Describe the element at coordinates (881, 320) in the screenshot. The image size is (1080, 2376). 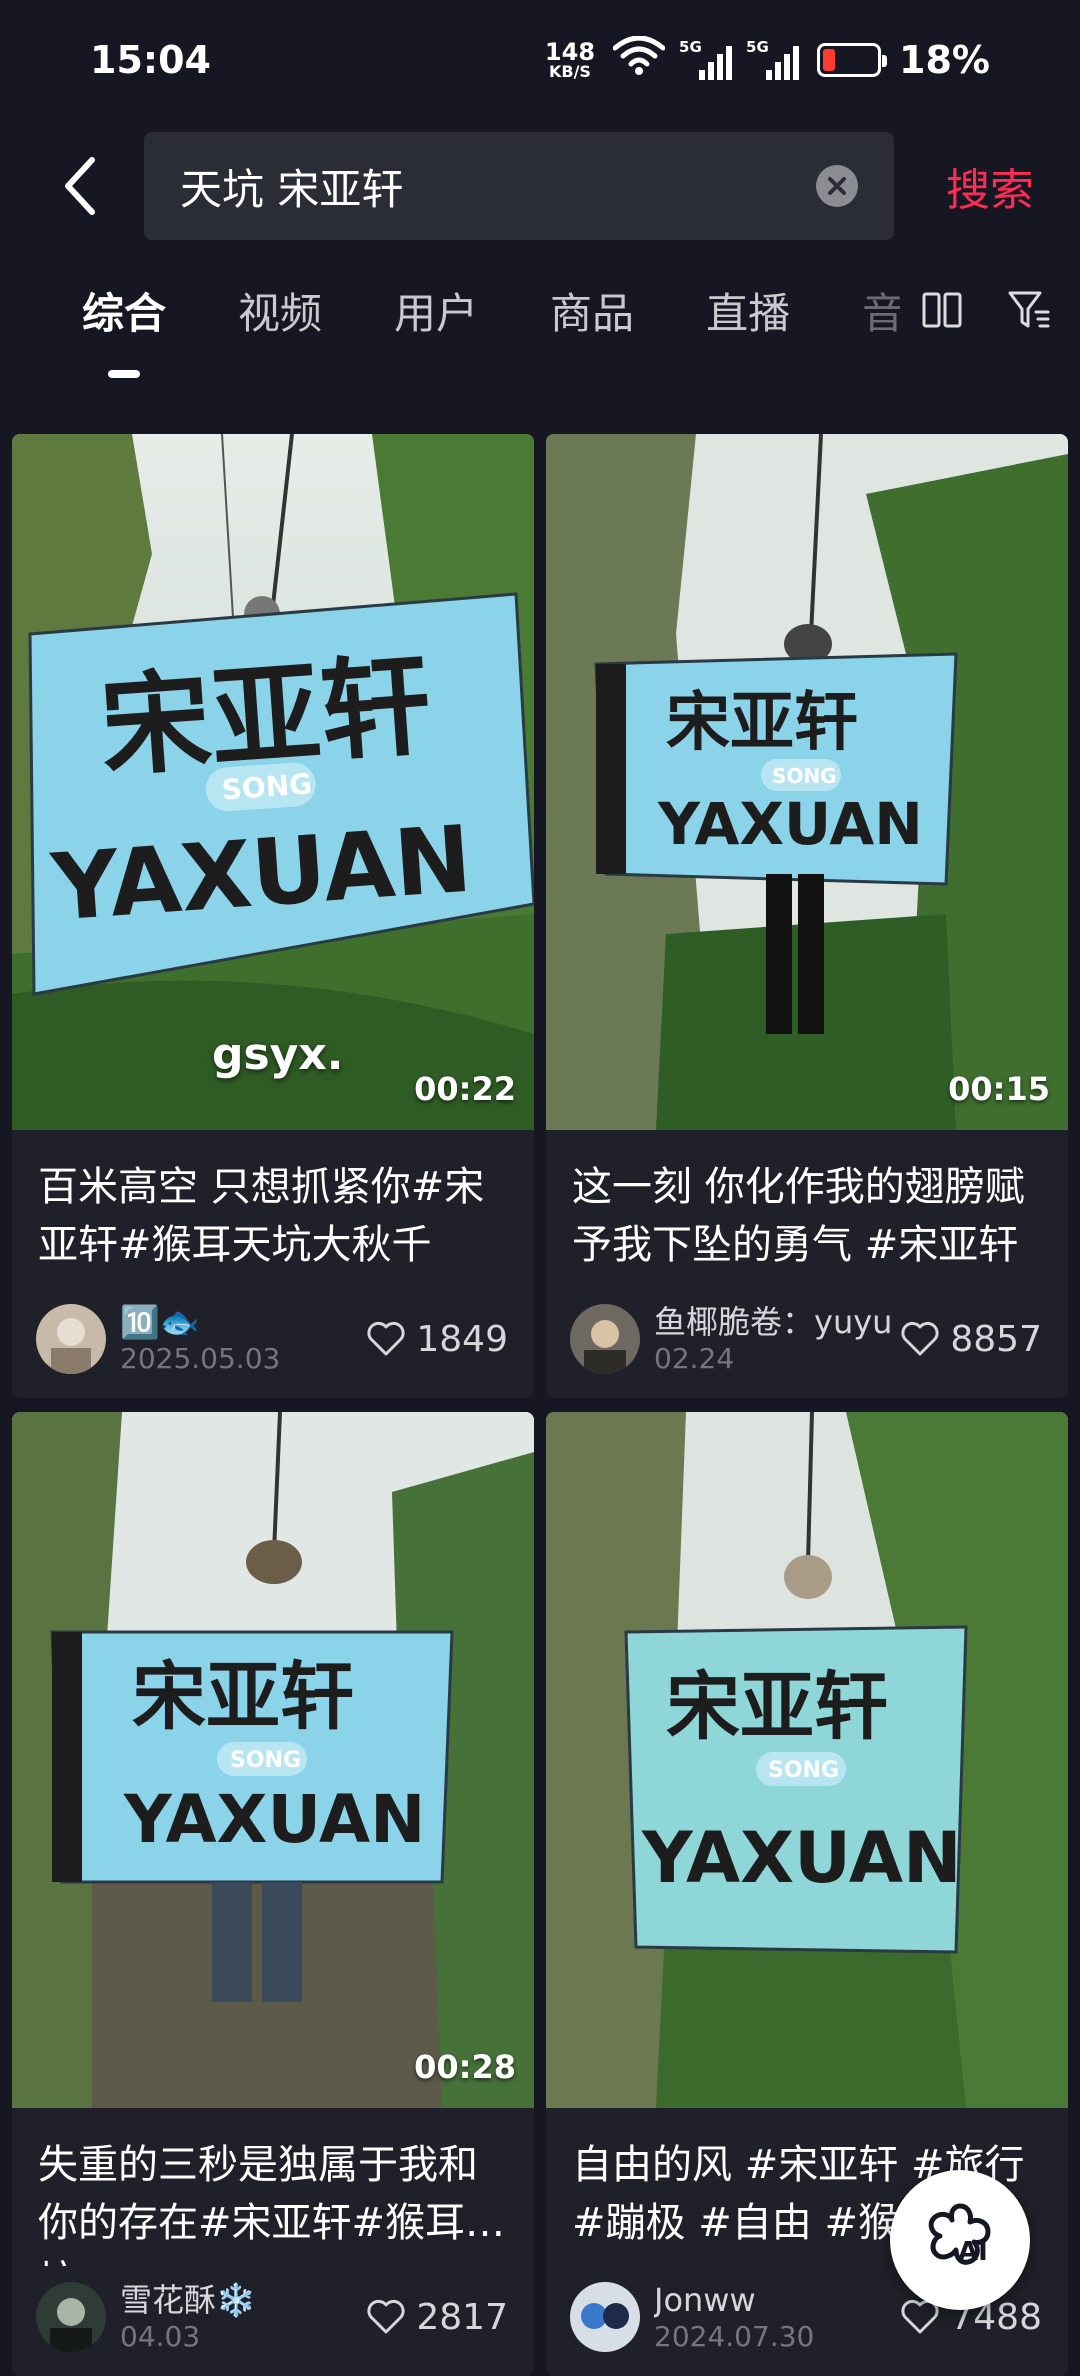
I see `tab-music: 音` at that location.